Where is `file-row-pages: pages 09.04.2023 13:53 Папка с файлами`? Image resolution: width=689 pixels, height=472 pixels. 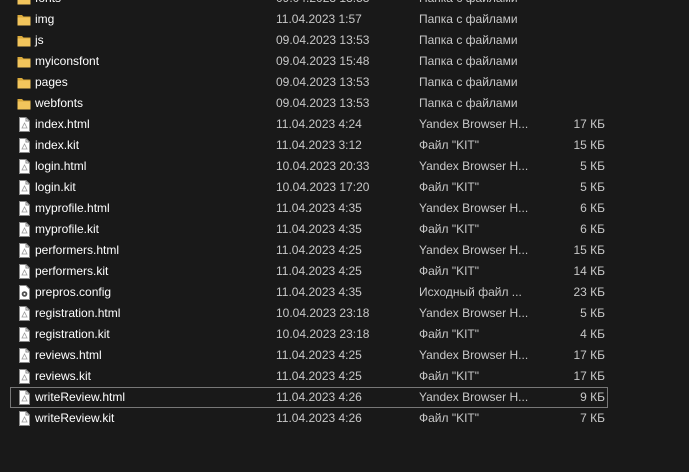
file-row-pages: pages 09.04.2023 13:53 Папка с файлами is located at coordinates (344, 82).